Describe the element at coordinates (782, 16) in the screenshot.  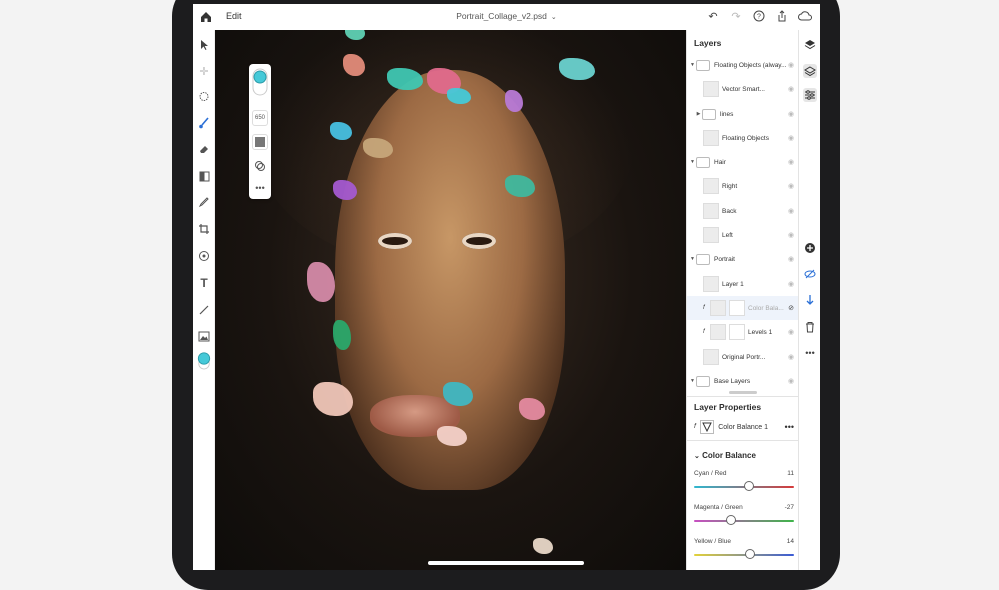
I see `share-icon` at that location.